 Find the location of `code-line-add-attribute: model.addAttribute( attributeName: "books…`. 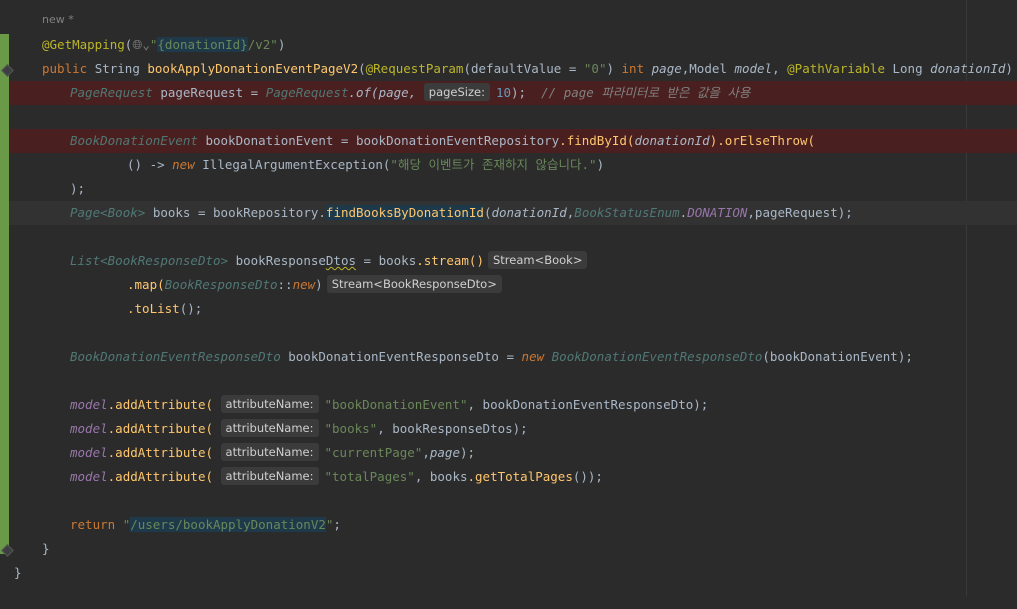

code-line-add-attribute: model.addAttribute( attributeName: "books… is located at coordinates (513, 429).